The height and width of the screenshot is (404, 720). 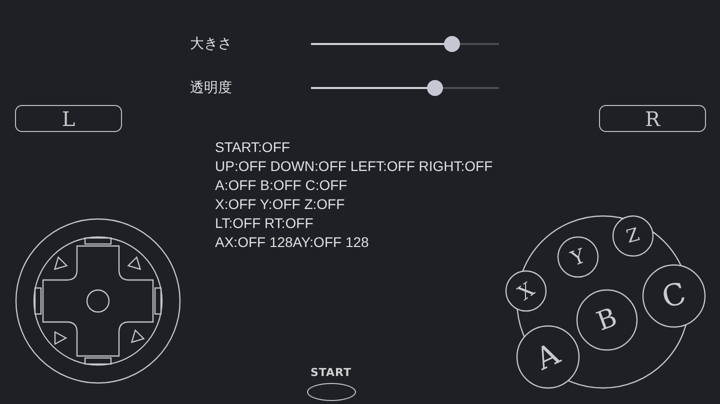 I want to click on face-button: Y, so click(x=578, y=257).